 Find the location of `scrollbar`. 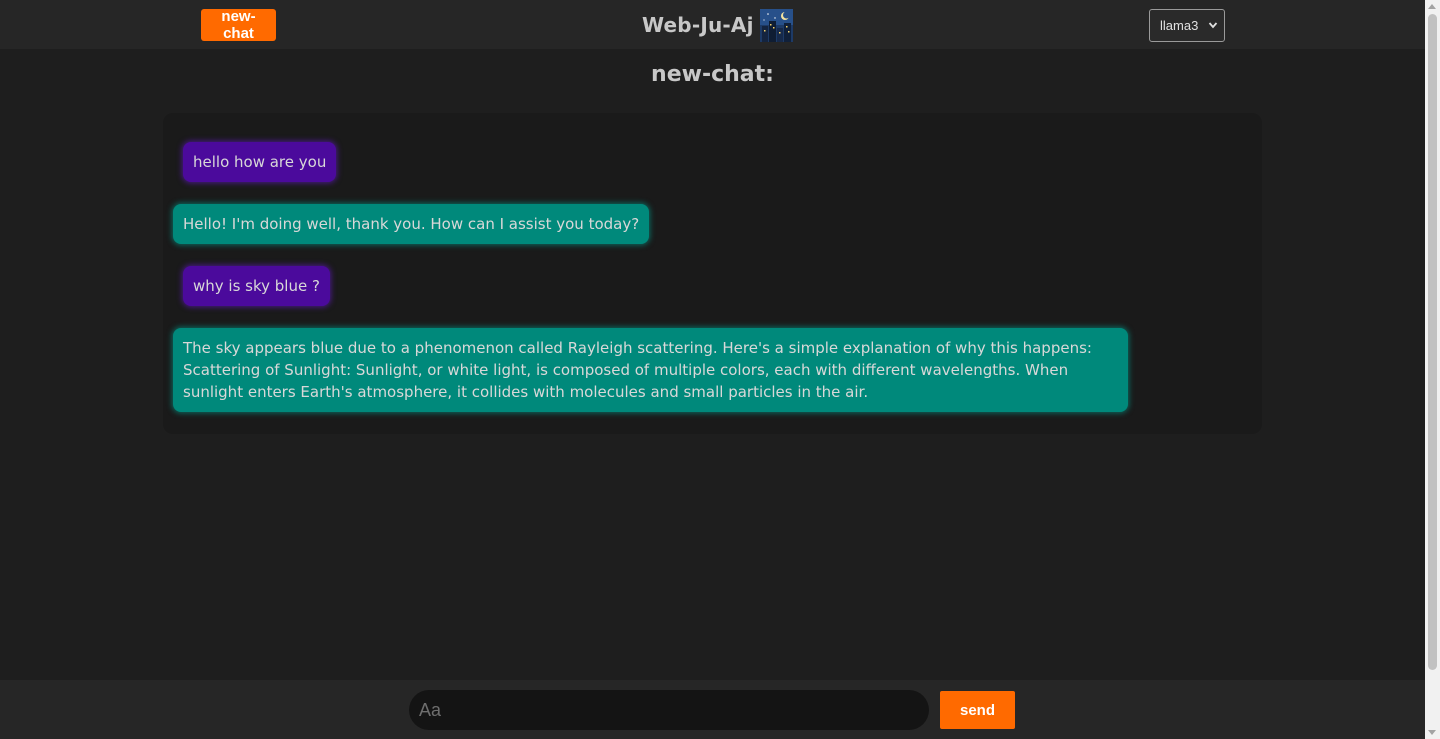

scrollbar is located at coordinates (1432, 369).